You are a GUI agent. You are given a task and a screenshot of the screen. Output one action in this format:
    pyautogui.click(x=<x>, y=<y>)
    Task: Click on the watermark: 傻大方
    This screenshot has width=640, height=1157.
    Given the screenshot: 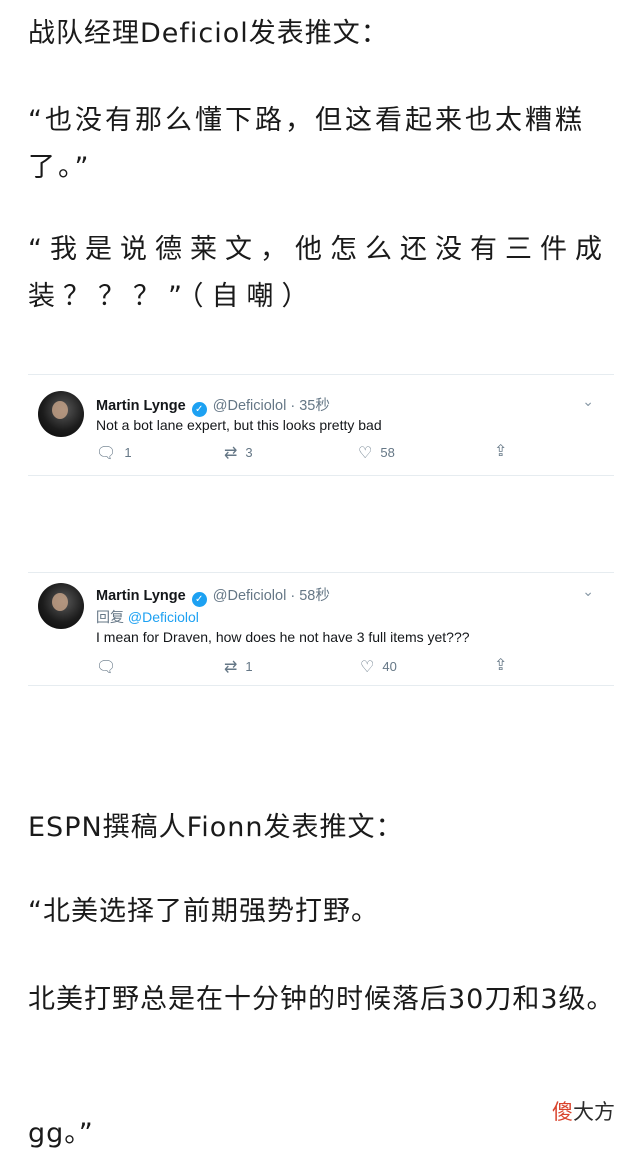 What is the action you would take?
    pyautogui.click(x=583, y=1111)
    